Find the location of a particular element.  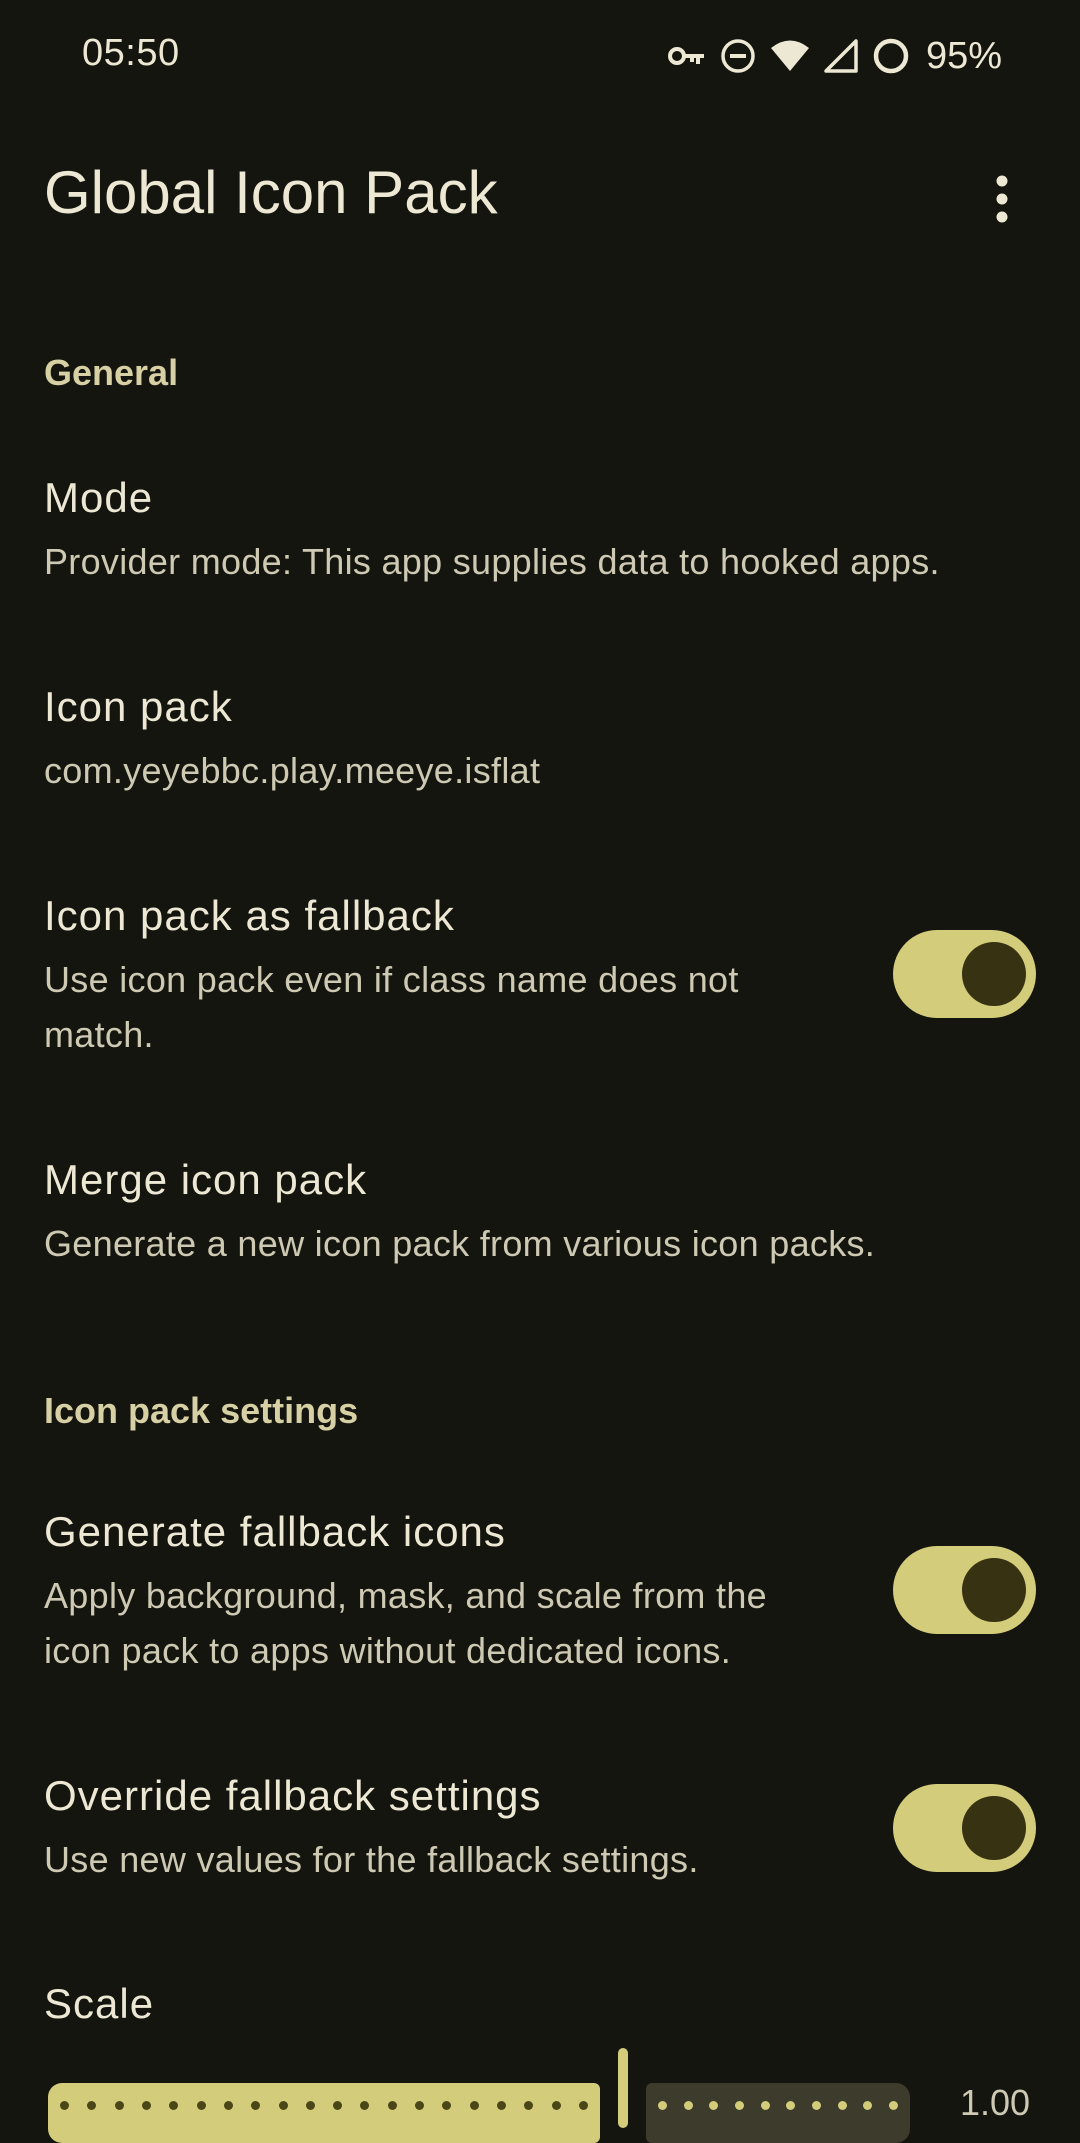

battery-percentage: 95% is located at coordinates (963, 55).